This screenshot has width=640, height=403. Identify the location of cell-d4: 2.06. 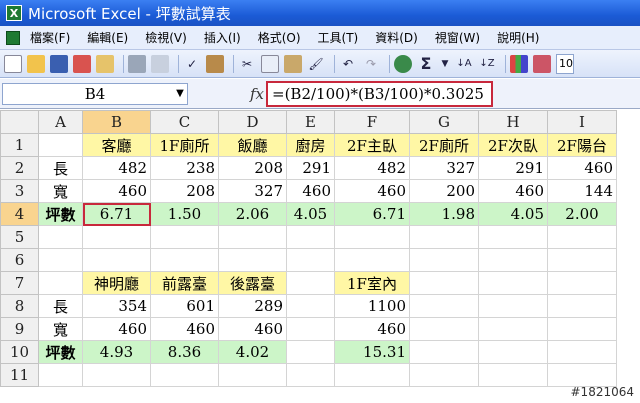
(252, 214).